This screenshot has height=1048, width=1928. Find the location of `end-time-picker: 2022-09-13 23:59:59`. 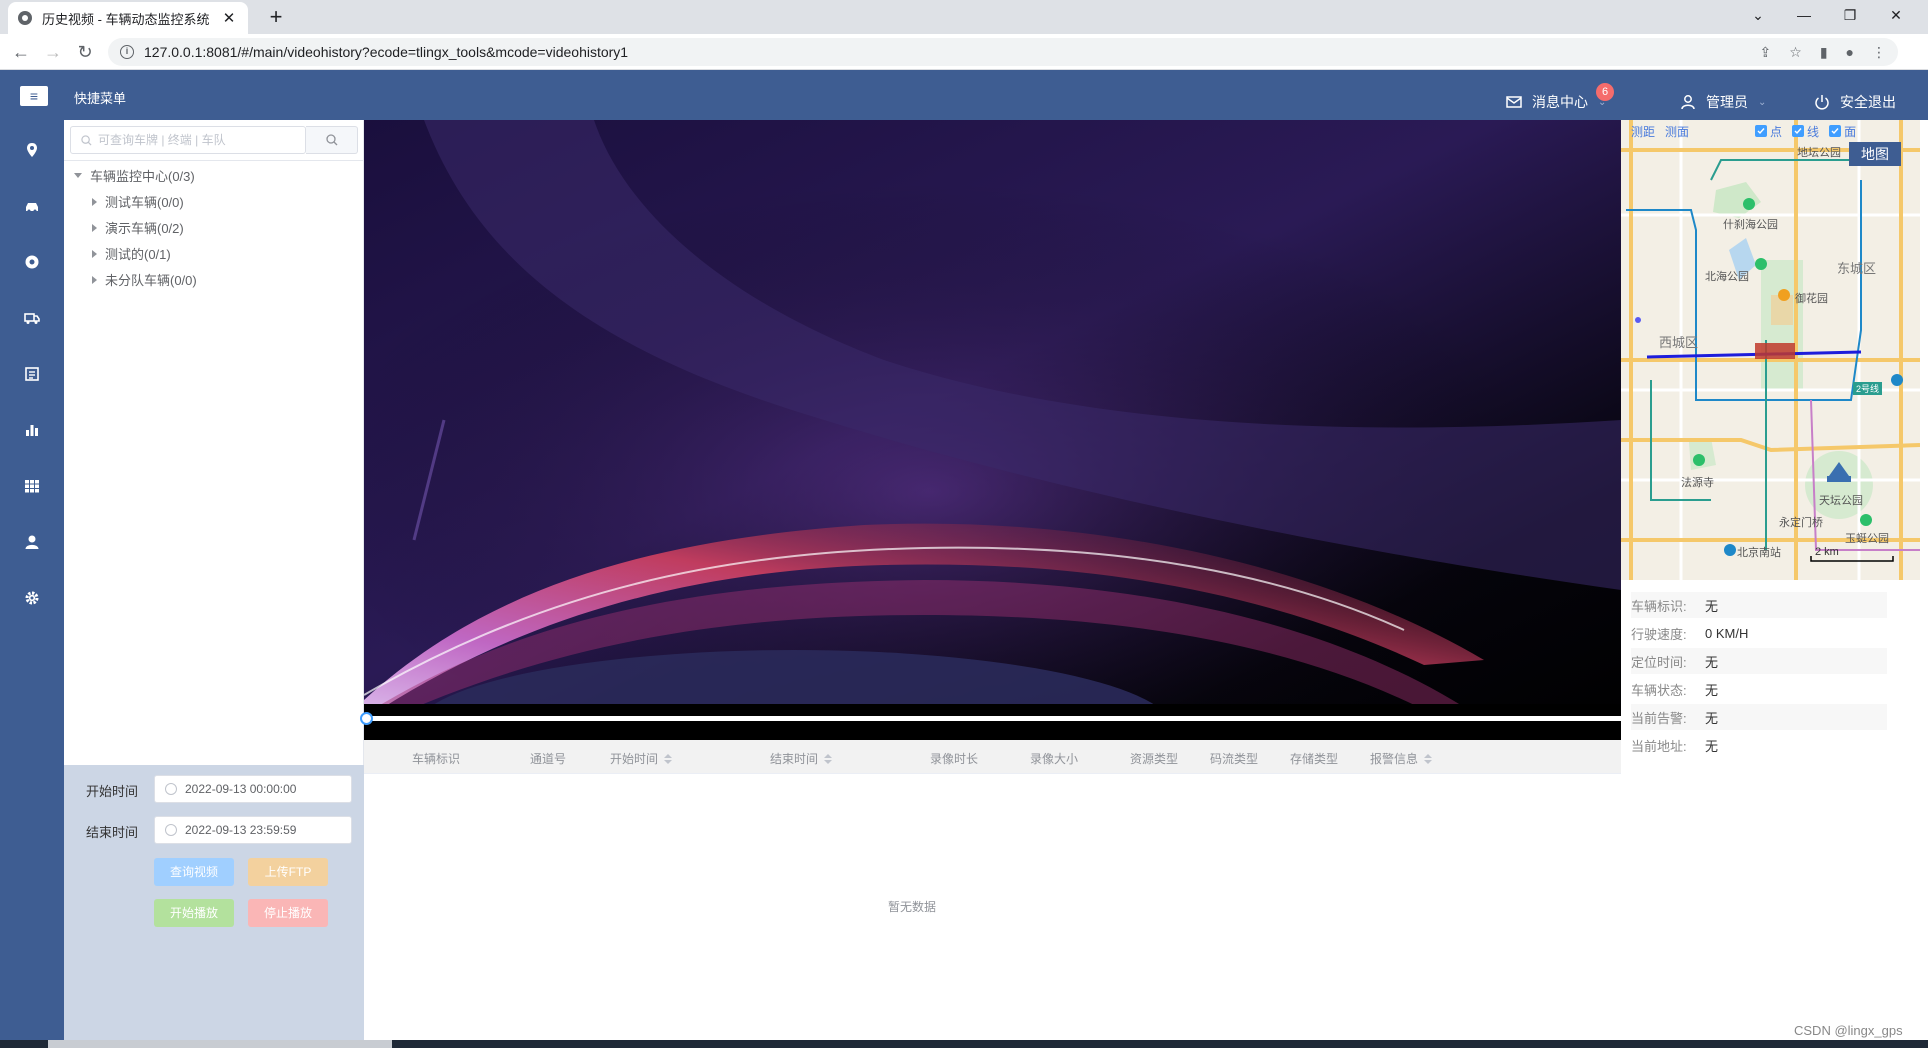

end-time-picker: 2022-09-13 23:59:59 is located at coordinates (253, 830).